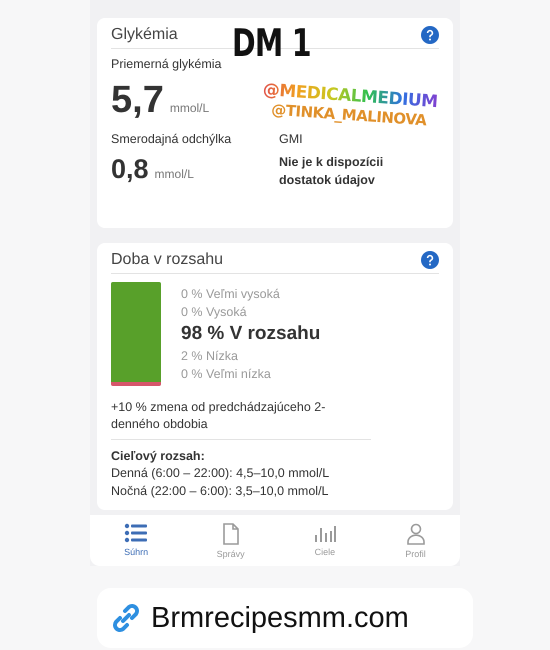  I want to click on range-label: 98 % V rozsahu, so click(250, 334).